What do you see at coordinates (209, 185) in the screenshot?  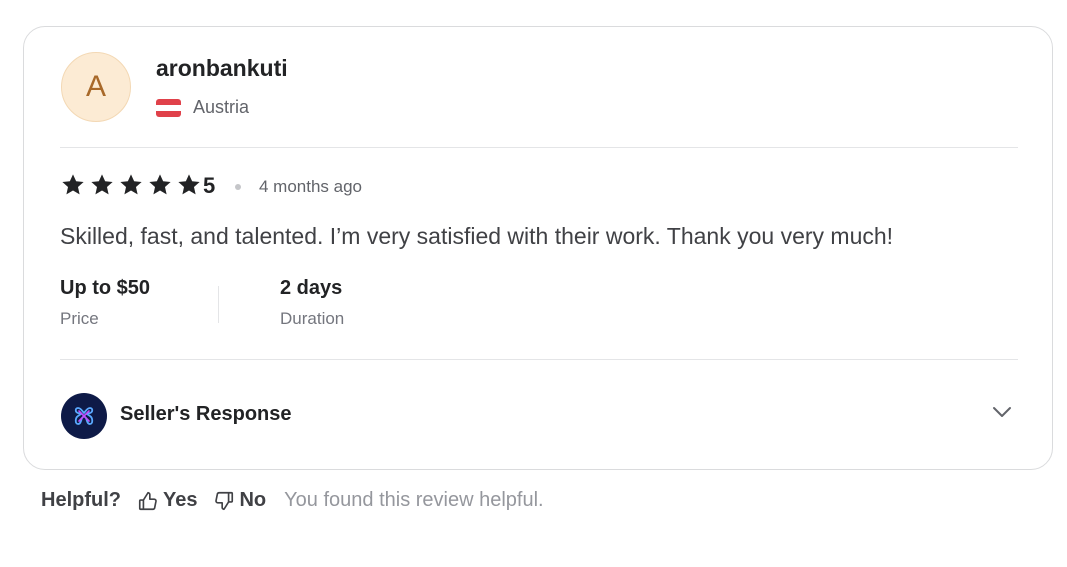 I see `rating-value: 5` at bounding box center [209, 185].